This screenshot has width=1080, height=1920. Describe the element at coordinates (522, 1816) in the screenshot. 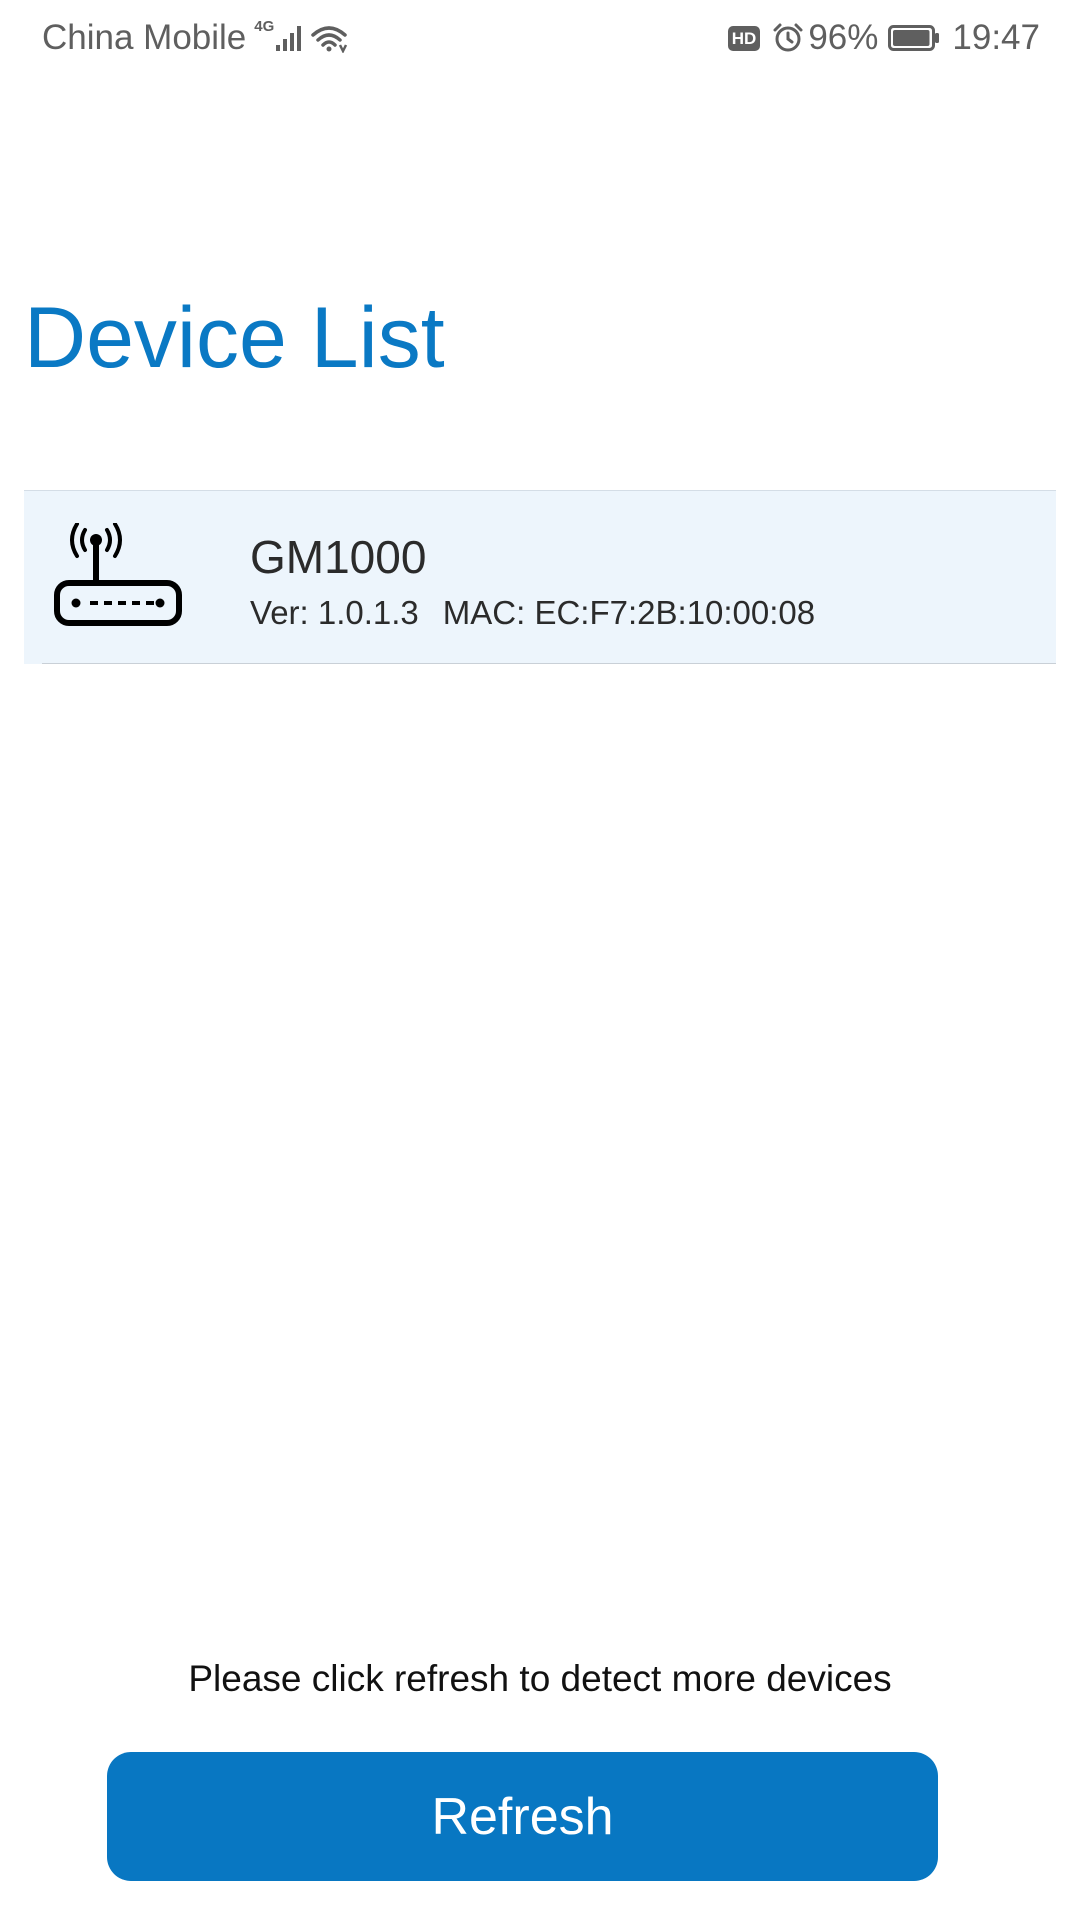

I see `refresh-button: Refresh` at that location.